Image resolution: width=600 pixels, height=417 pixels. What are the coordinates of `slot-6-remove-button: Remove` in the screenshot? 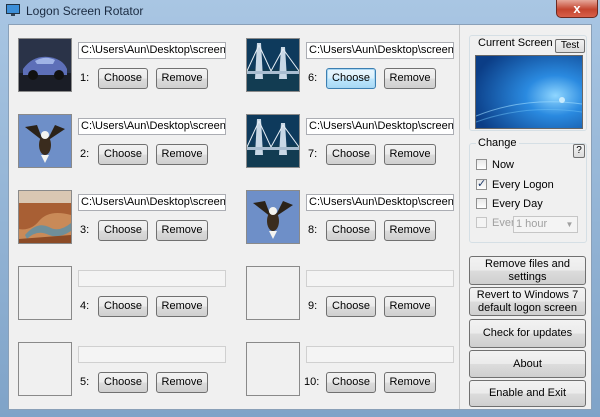 It's located at (410, 78).